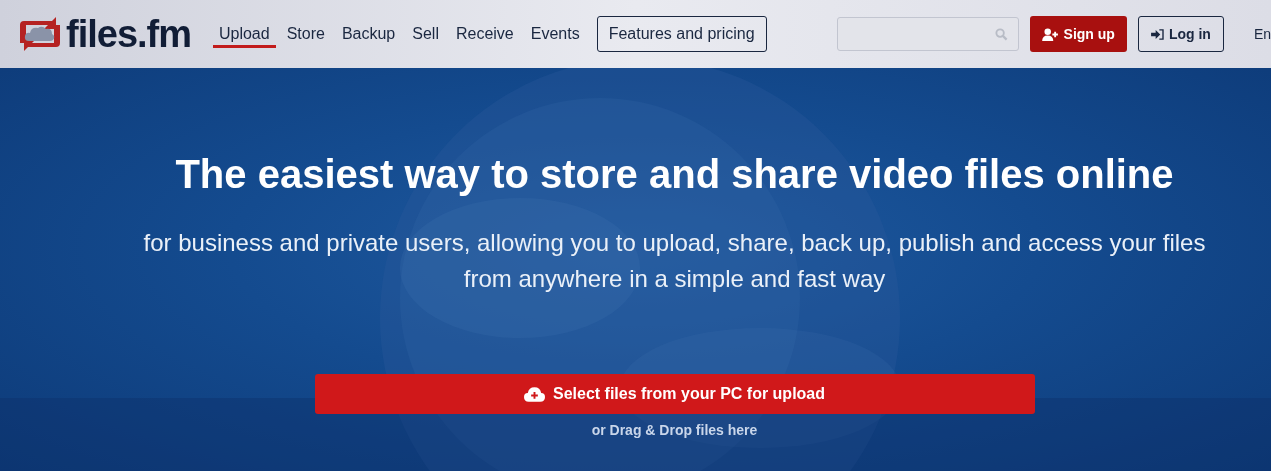  Describe the element at coordinates (555, 34) in the screenshot. I see `nav-tab: Events` at that location.